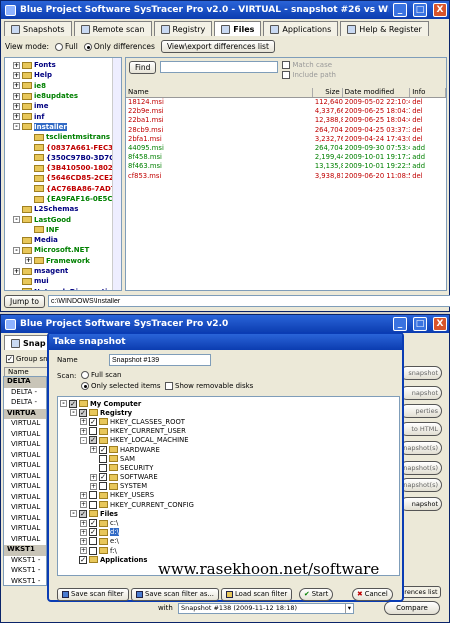 Image resolution: width=450 pixels, height=623 pixels. I want to click on scan-tree-item: - ✓ My Computer, so click(229, 403).